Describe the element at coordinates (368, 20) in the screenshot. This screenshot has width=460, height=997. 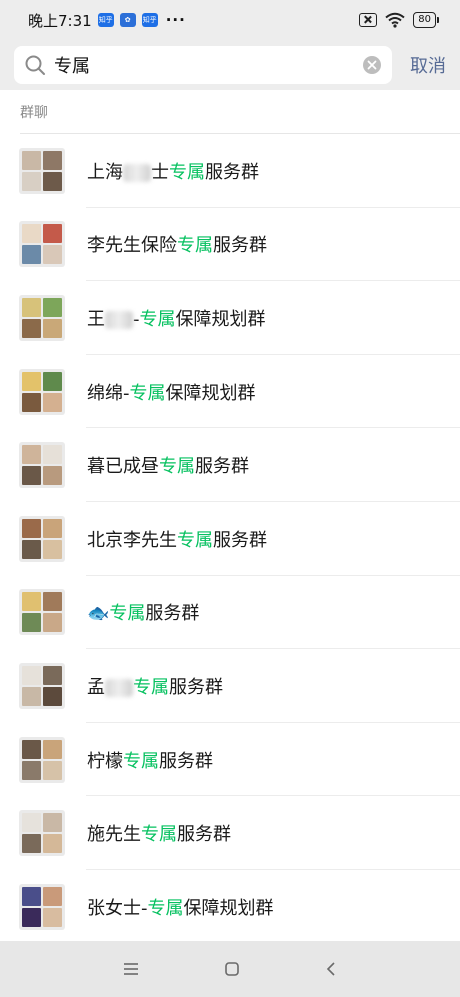
I see `no-sim-icon` at that location.